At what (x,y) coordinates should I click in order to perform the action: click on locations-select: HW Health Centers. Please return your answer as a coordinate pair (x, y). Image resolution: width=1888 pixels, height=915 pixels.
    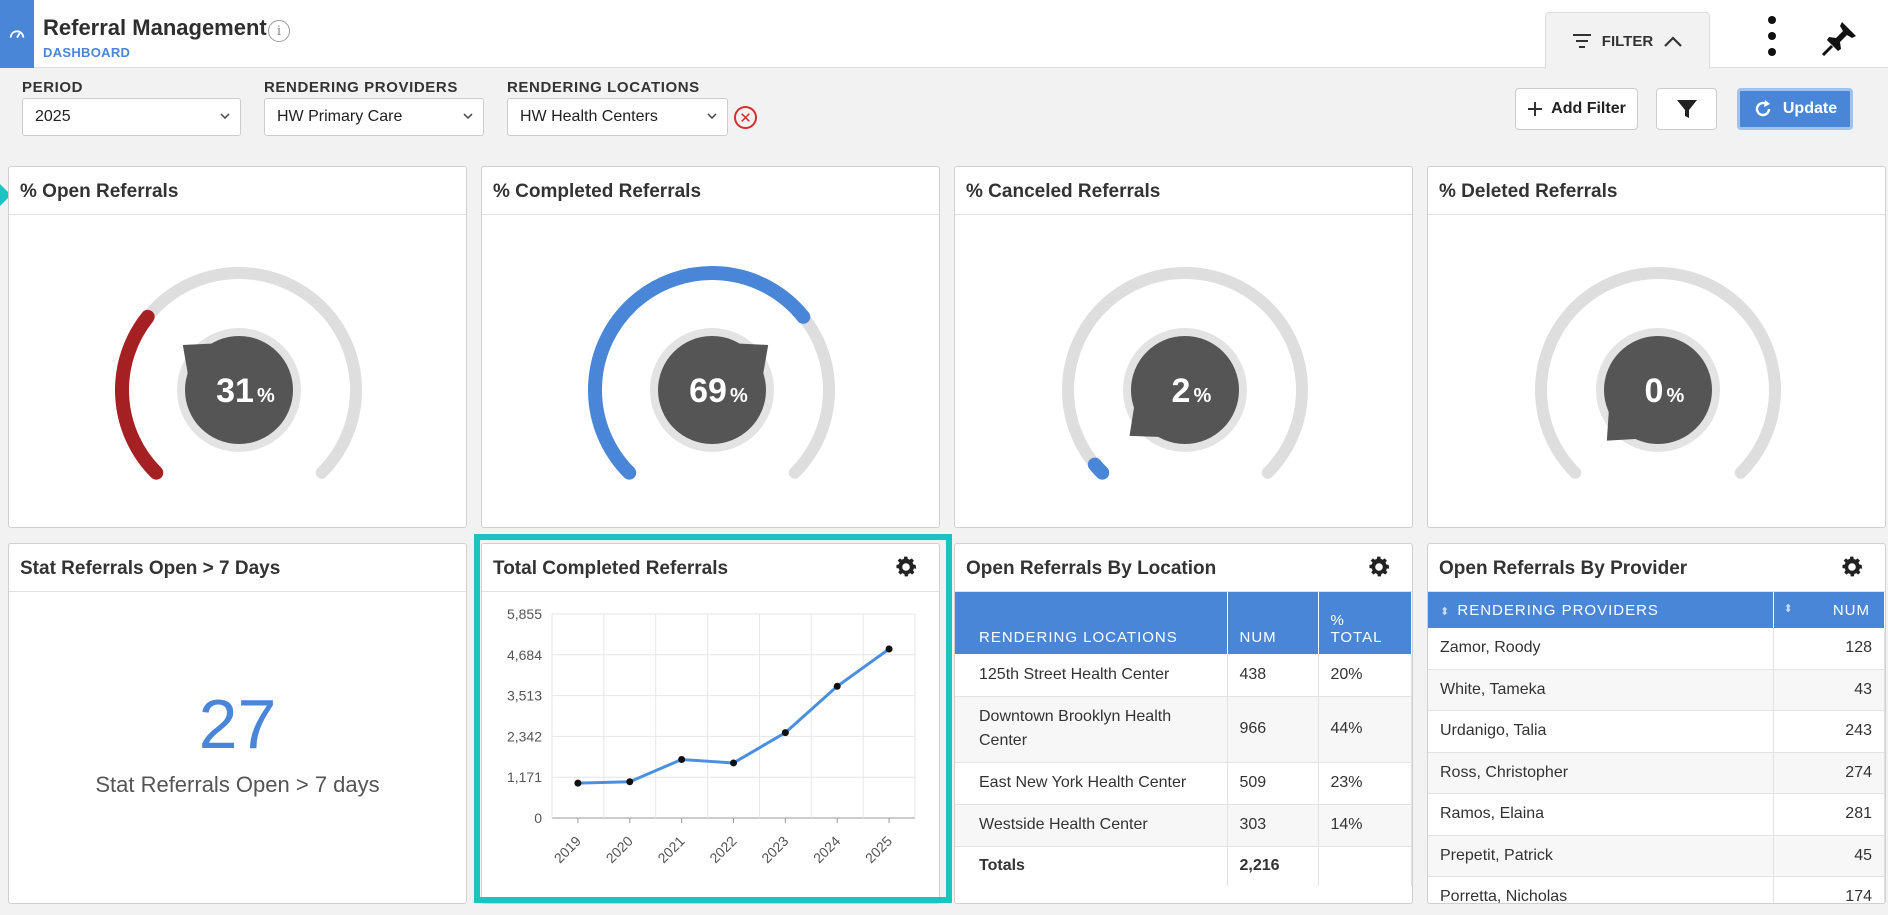
    Looking at the image, I should click on (617, 117).